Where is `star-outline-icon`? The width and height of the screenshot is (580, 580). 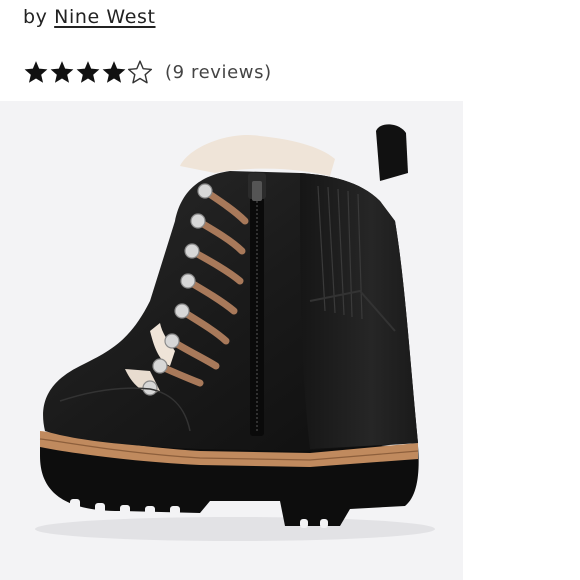 star-outline-icon is located at coordinates (140, 72).